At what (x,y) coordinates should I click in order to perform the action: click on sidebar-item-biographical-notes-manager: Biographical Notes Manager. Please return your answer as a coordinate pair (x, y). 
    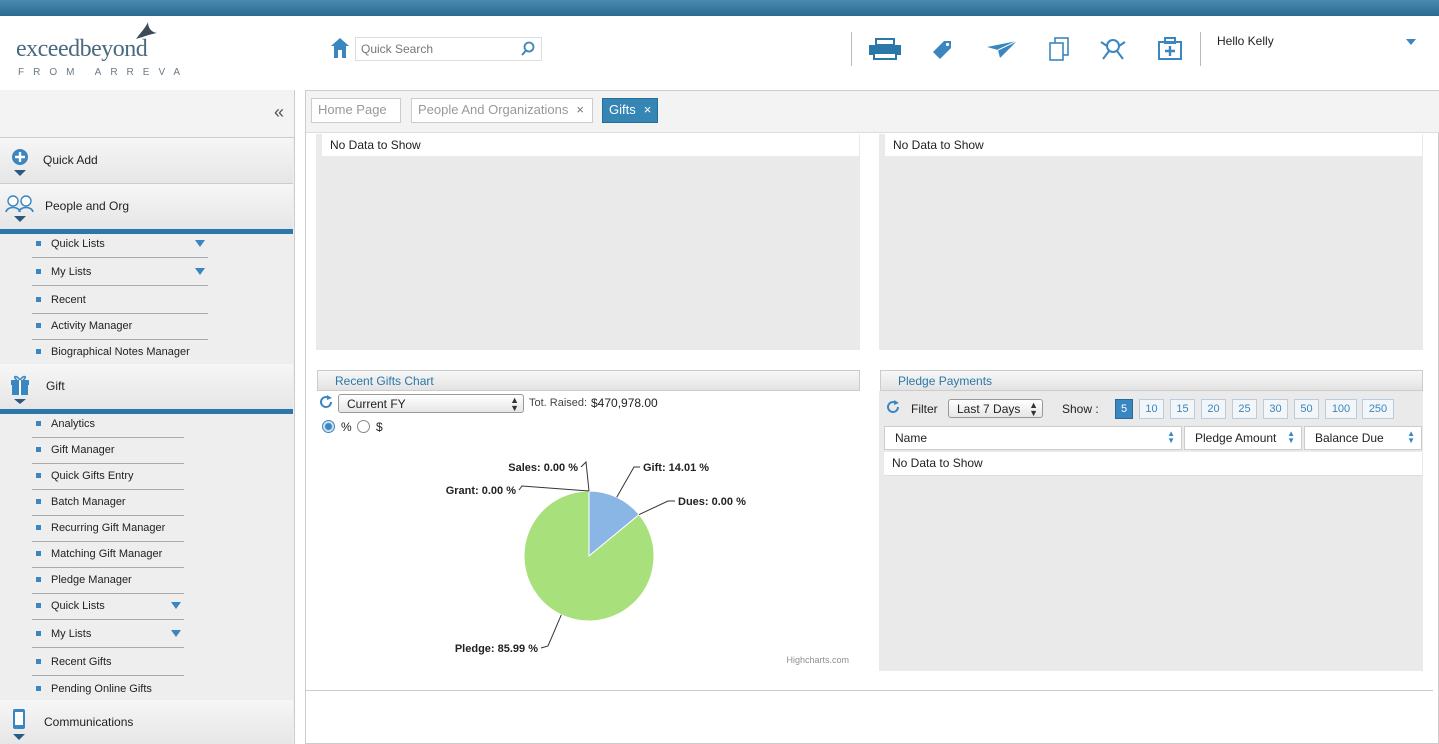
    Looking at the image, I should click on (120, 353).